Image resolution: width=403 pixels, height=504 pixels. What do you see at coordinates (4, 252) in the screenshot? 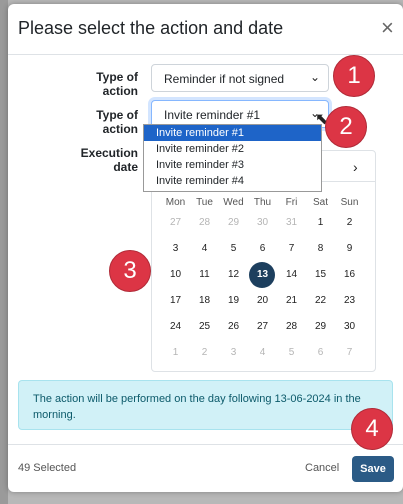
I see `background-page` at bounding box center [4, 252].